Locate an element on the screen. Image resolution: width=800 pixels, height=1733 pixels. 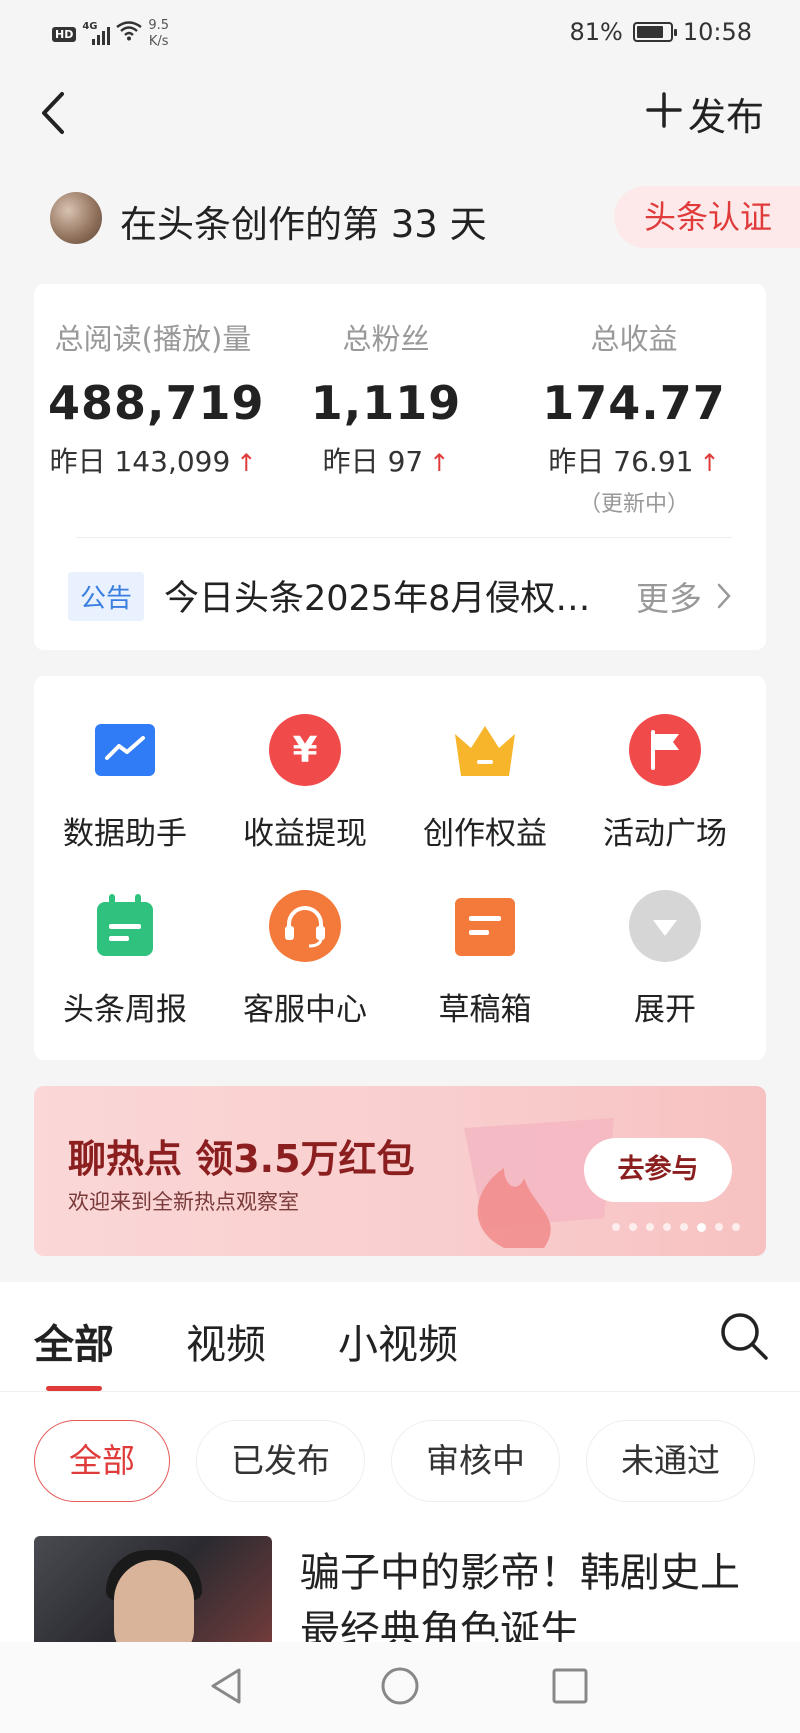
tool-label: 创作权益 is located at coordinates (485, 834).